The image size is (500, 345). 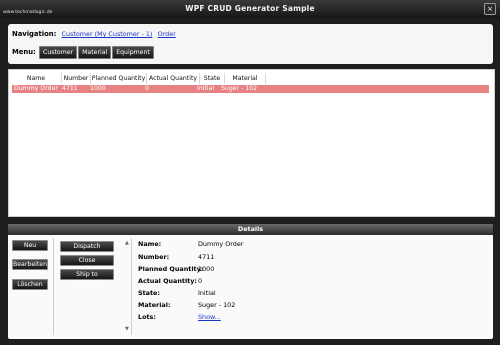 I want to click on field-value-material: Suger - 102, so click(x=217, y=305).